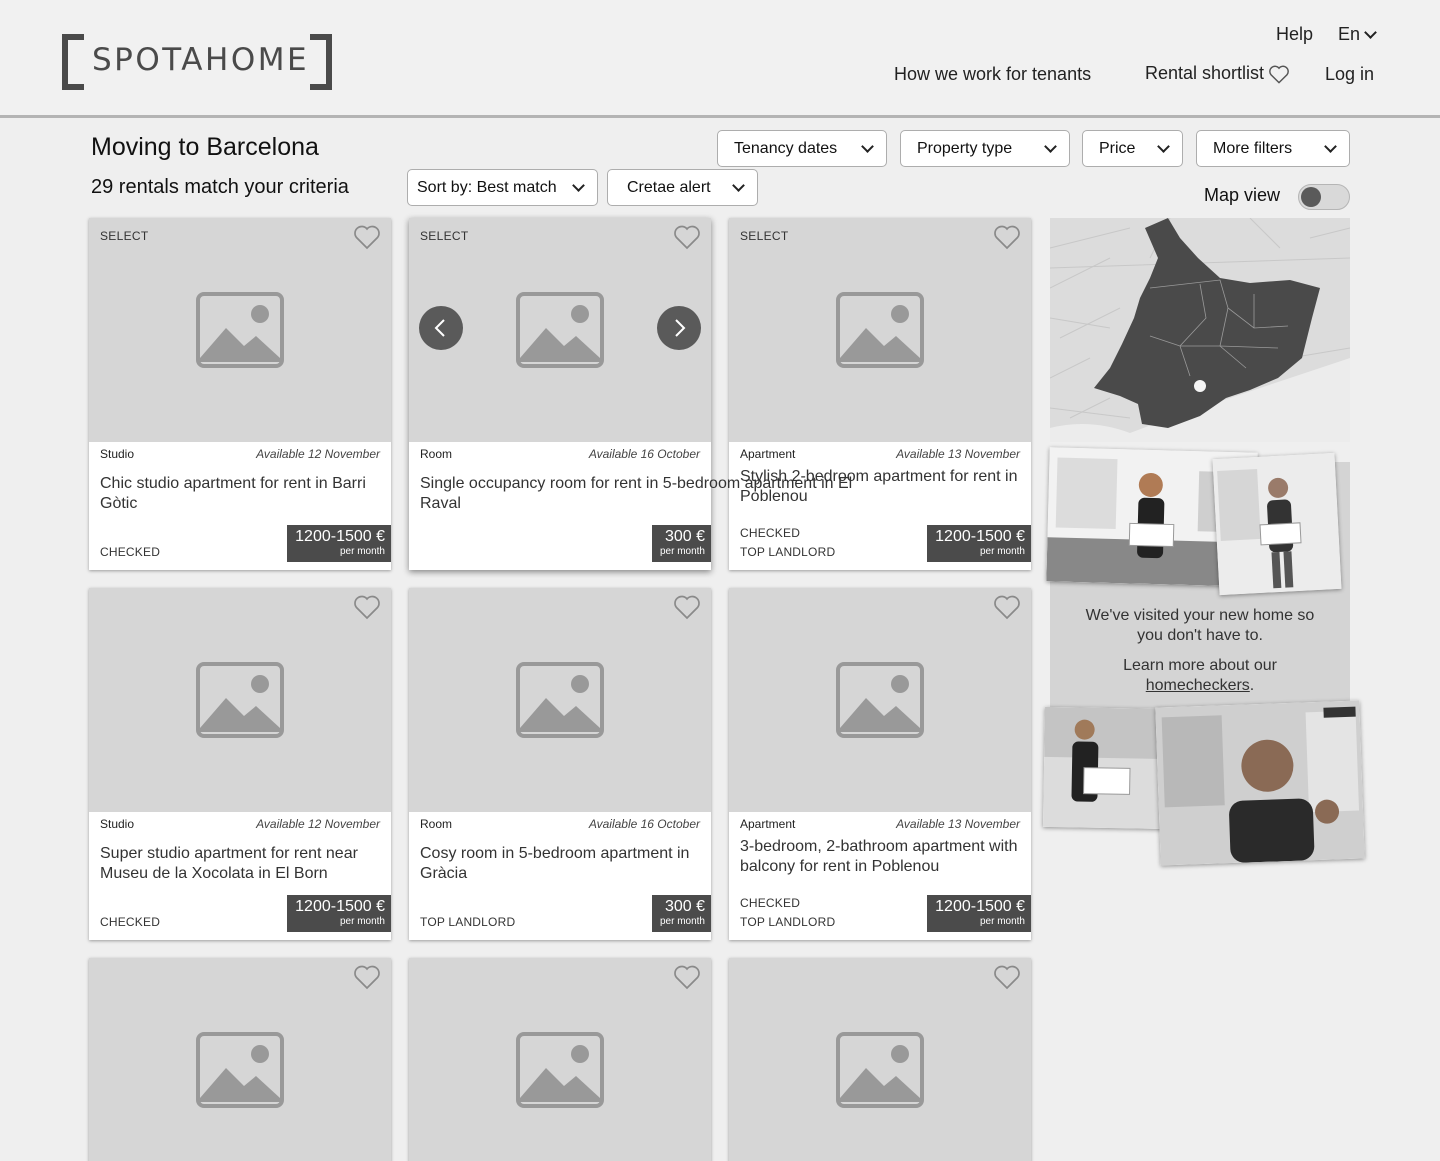 The width and height of the screenshot is (1440, 1161). What do you see at coordinates (992, 74) in the screenshot?
I see `how-we-work-link: How we work for tenants` at bounding box center [992, 74].